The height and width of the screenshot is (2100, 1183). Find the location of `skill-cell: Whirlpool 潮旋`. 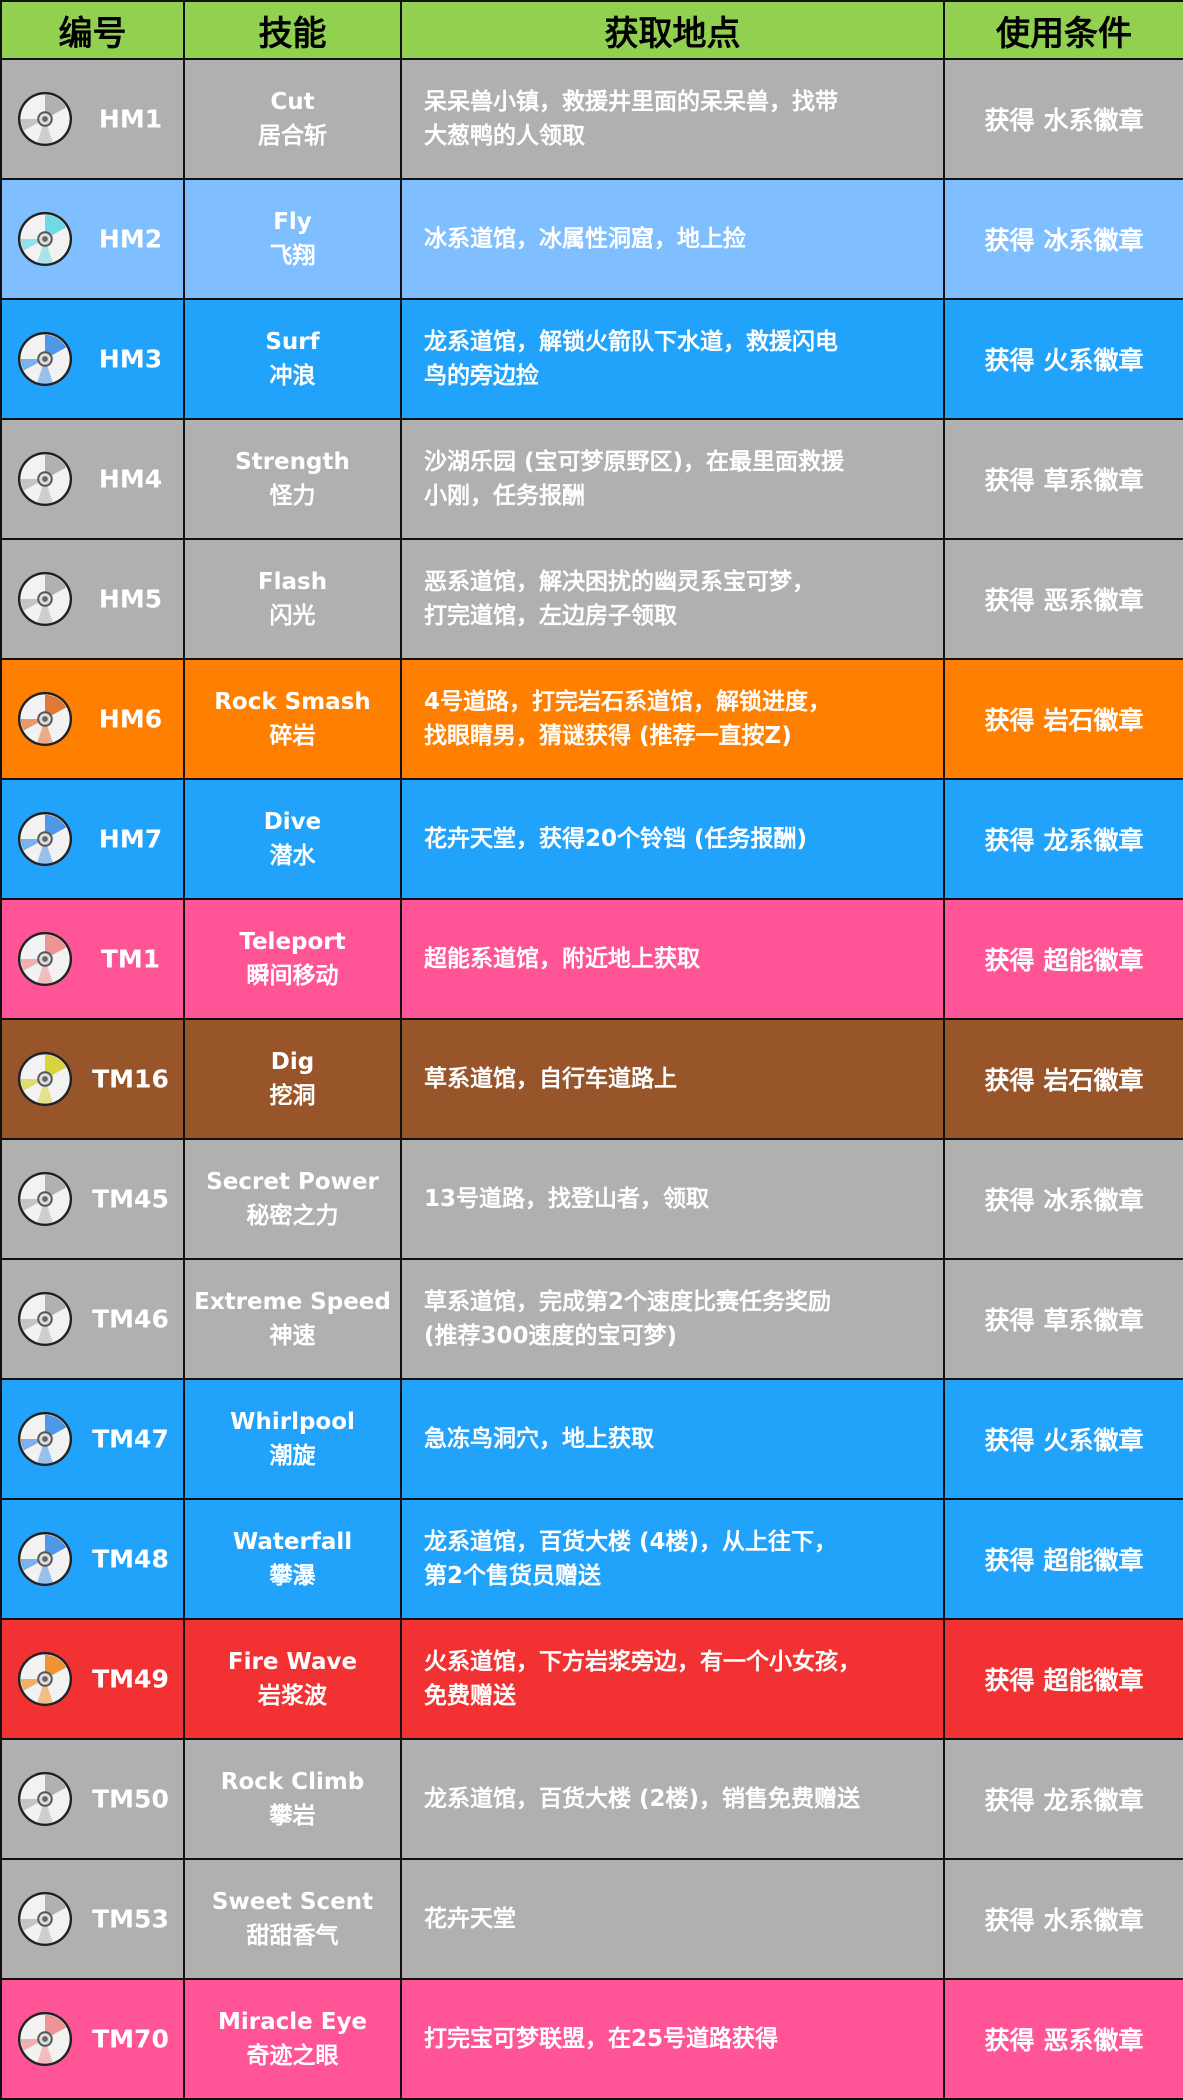

skill-cell: Whirlpool 潮旋 is located at coordinates (292, 1439).